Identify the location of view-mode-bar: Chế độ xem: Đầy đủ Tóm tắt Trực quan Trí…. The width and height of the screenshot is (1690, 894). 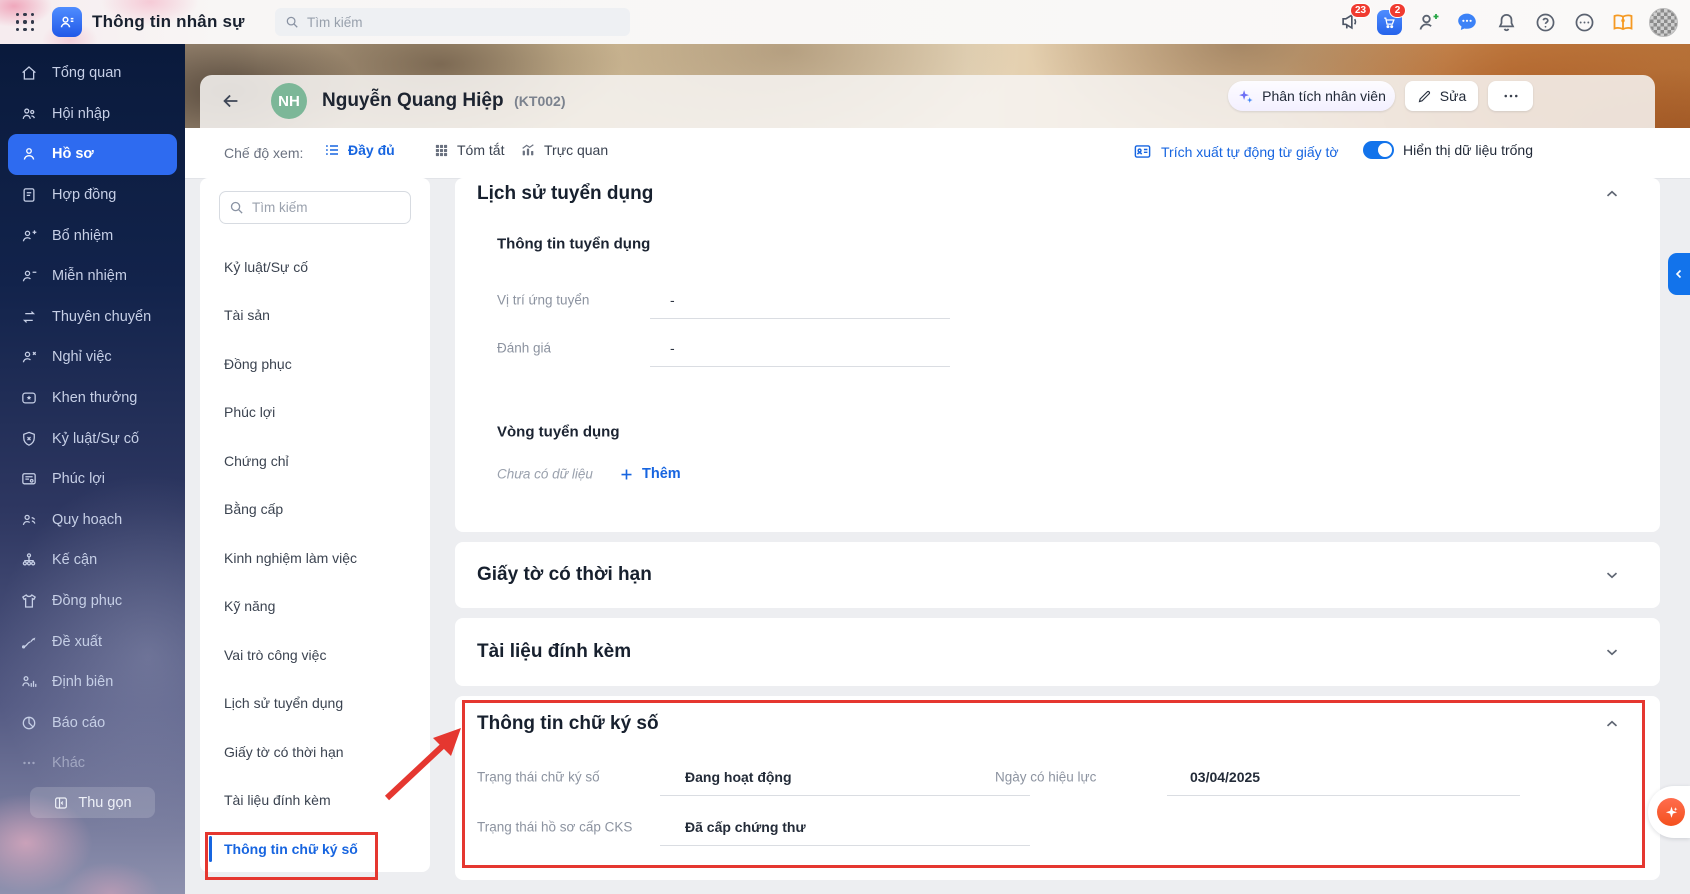
(937, 153).